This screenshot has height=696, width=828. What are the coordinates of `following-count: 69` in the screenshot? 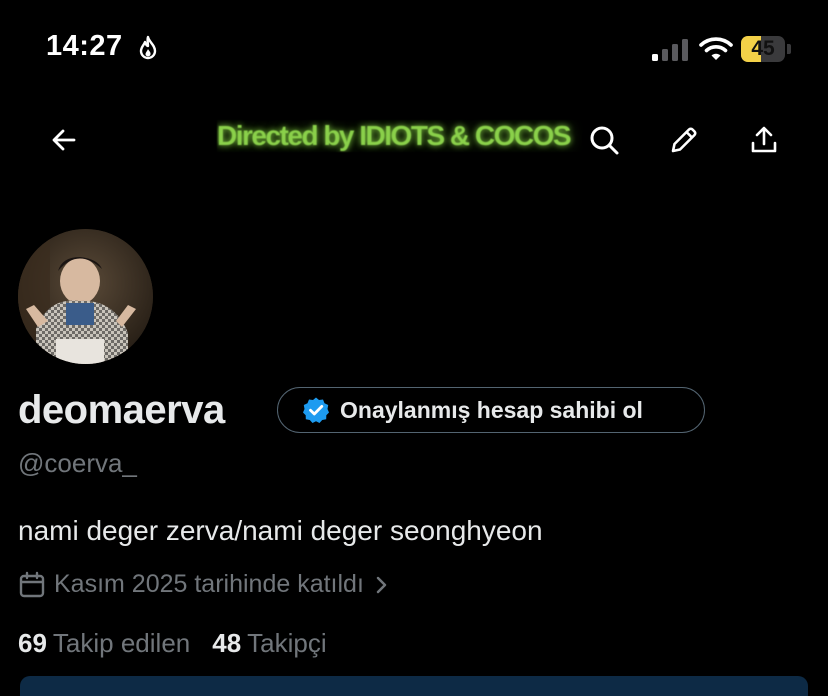 It's located at (32, 643).